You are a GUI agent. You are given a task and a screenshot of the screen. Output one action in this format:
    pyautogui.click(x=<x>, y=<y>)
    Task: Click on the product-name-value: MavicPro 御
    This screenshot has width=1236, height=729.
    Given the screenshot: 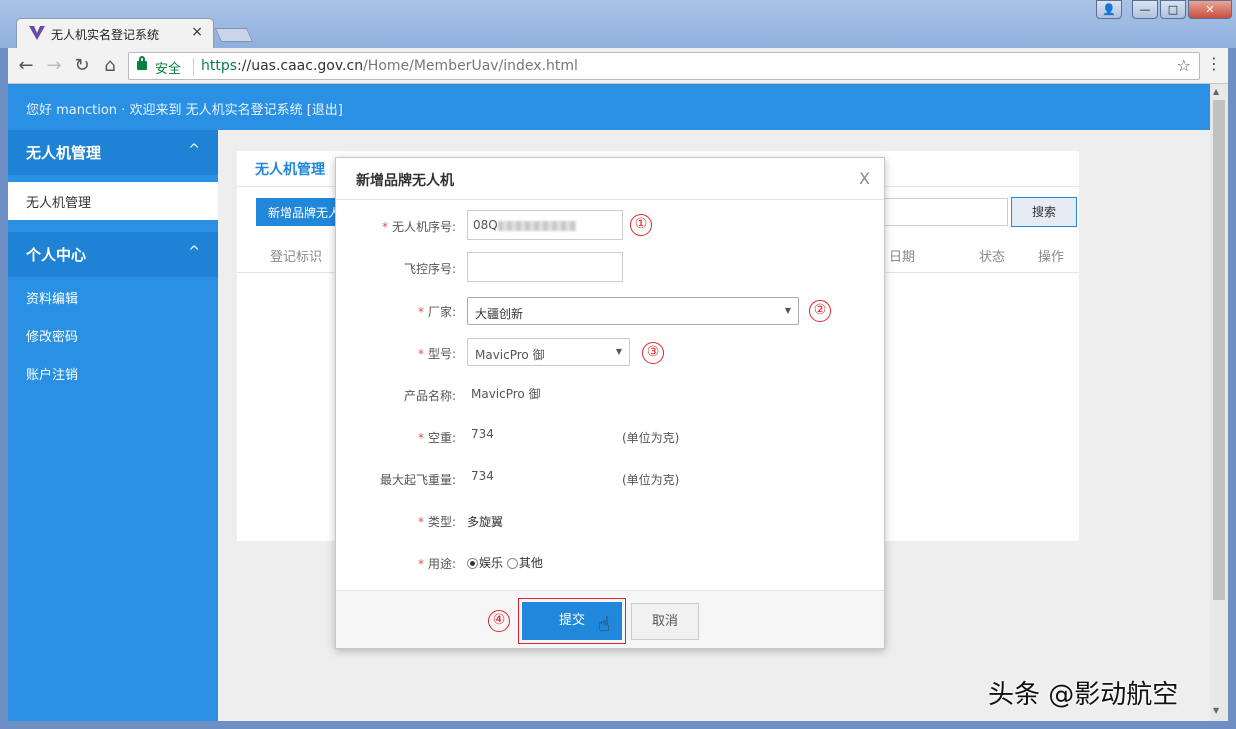 What is the action you would take?
    pyautogui.click(x=506, y=394)
    